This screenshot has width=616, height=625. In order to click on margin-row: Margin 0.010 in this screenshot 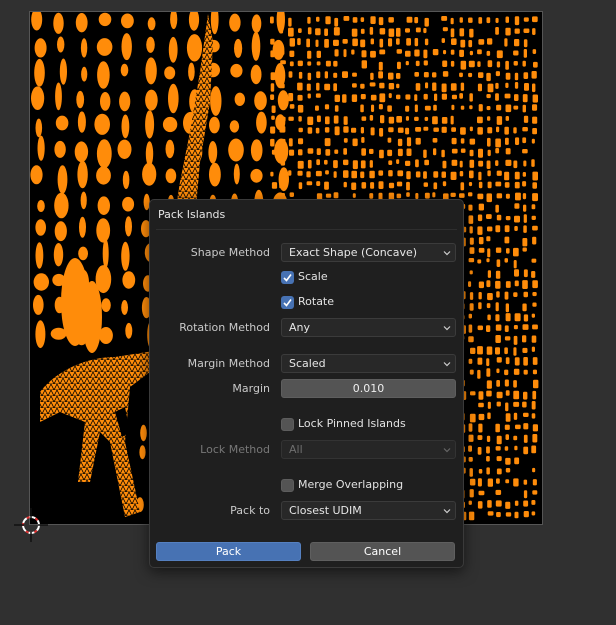, I will do `click(306, 389)`.